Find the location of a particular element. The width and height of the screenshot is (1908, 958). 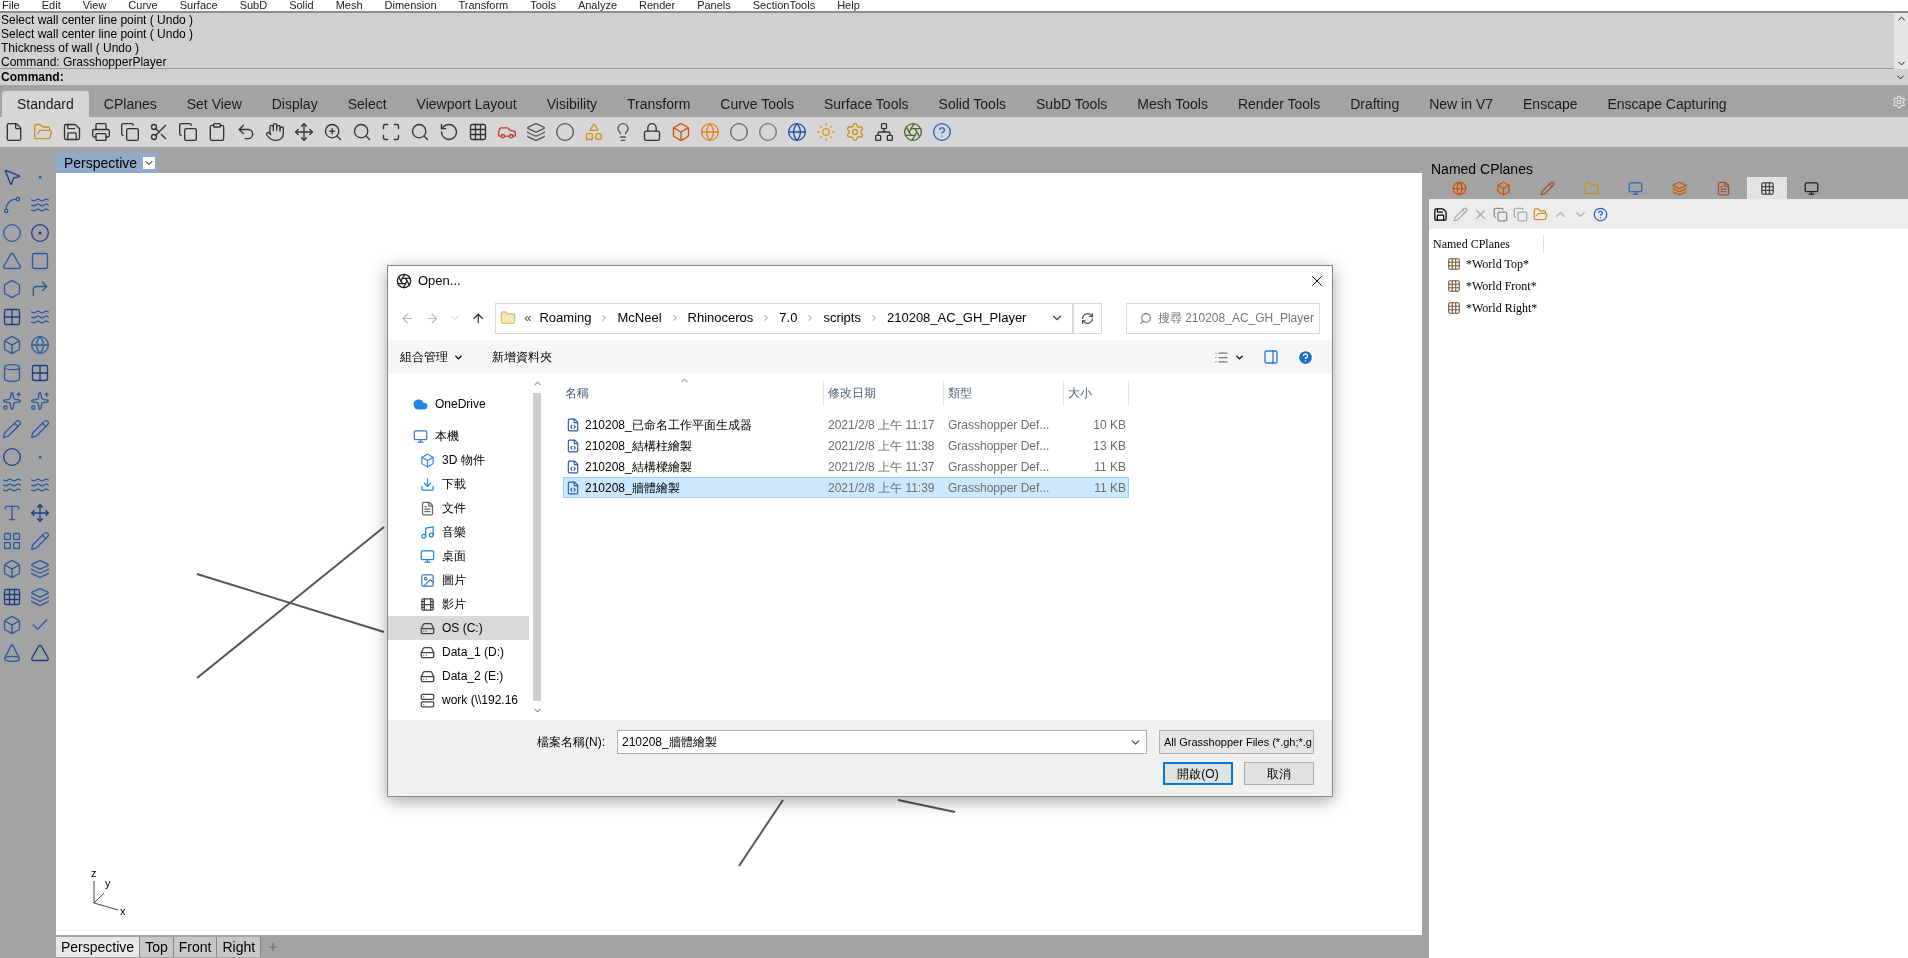

menu-item: Edit is located at coordinates (51, 5).